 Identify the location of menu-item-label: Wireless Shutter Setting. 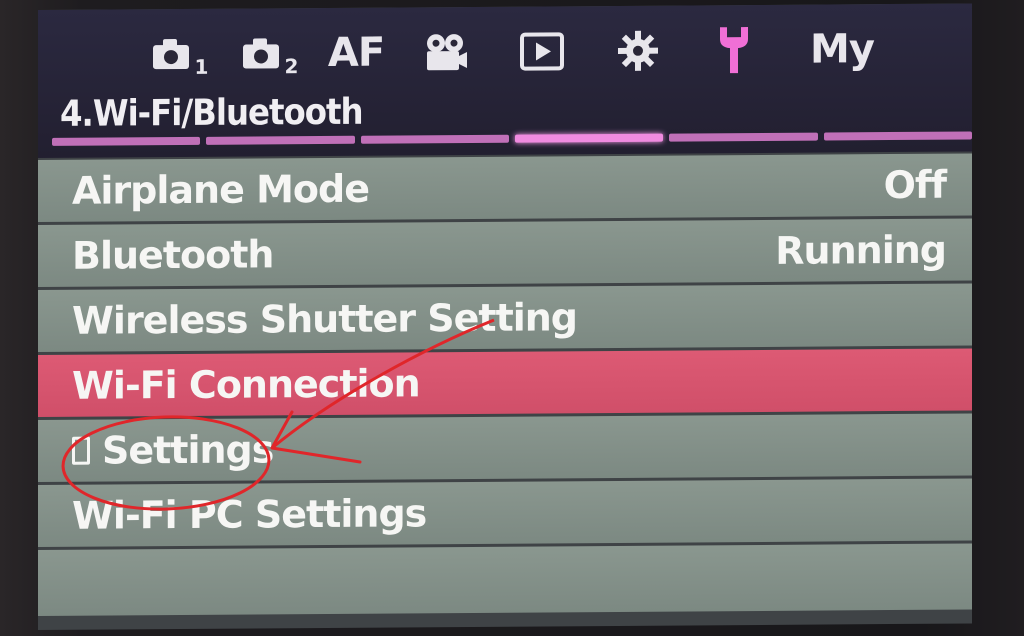
(325, 319).